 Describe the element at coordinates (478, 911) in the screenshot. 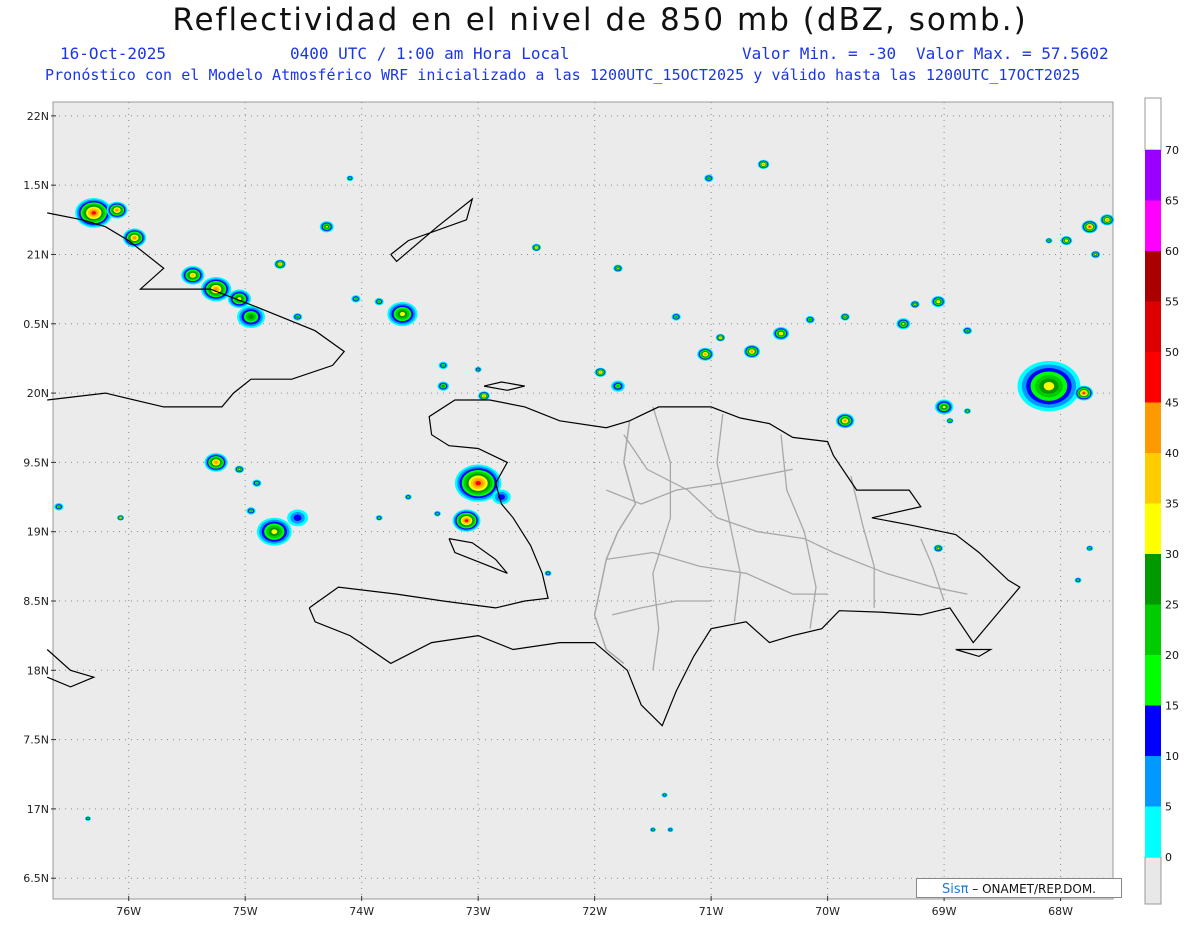

I see `lon-label: 73W` at that location.